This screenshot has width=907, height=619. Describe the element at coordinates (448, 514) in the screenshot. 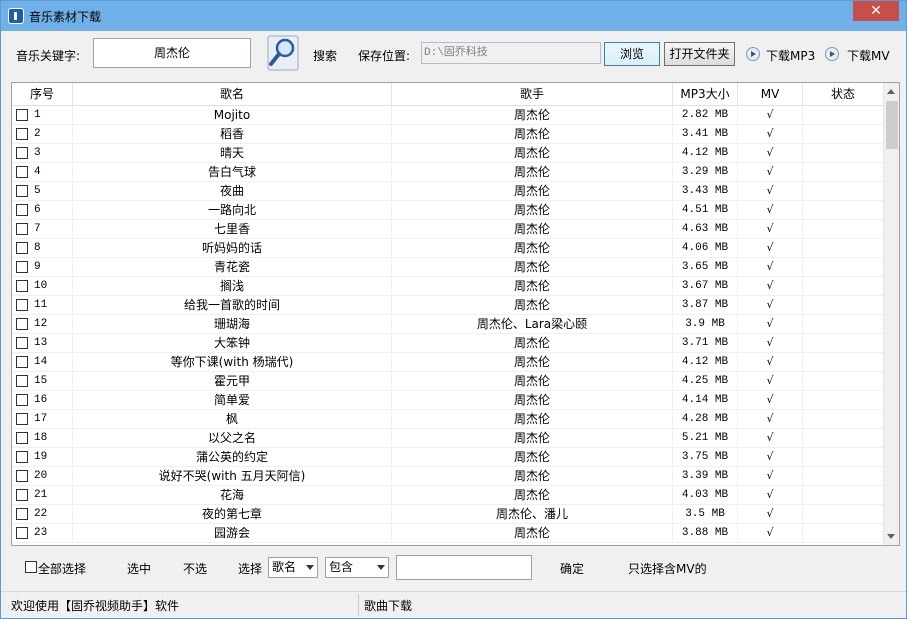

I see `table-row: 22 夜的第七章 周杰伦、潘儿 3.5 MB √` at that location.